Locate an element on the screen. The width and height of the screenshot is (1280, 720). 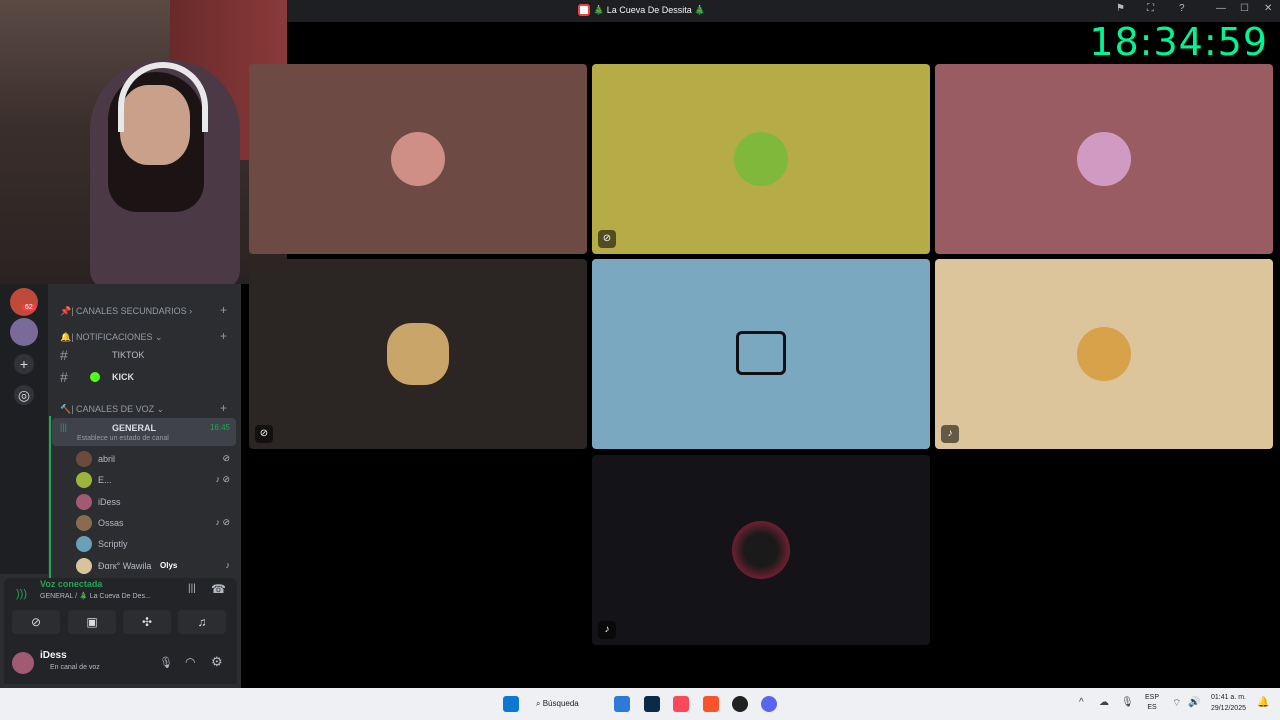
channel-kick: # KICK is located at coordinates (144, 378).